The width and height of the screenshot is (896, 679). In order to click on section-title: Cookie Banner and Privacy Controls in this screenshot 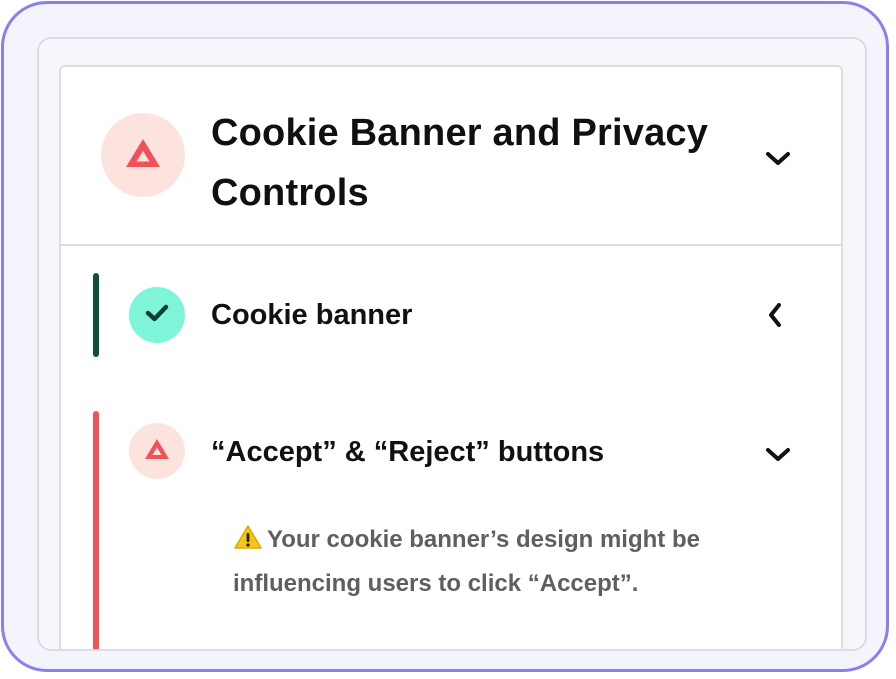, I will do `click(460, 163)`.